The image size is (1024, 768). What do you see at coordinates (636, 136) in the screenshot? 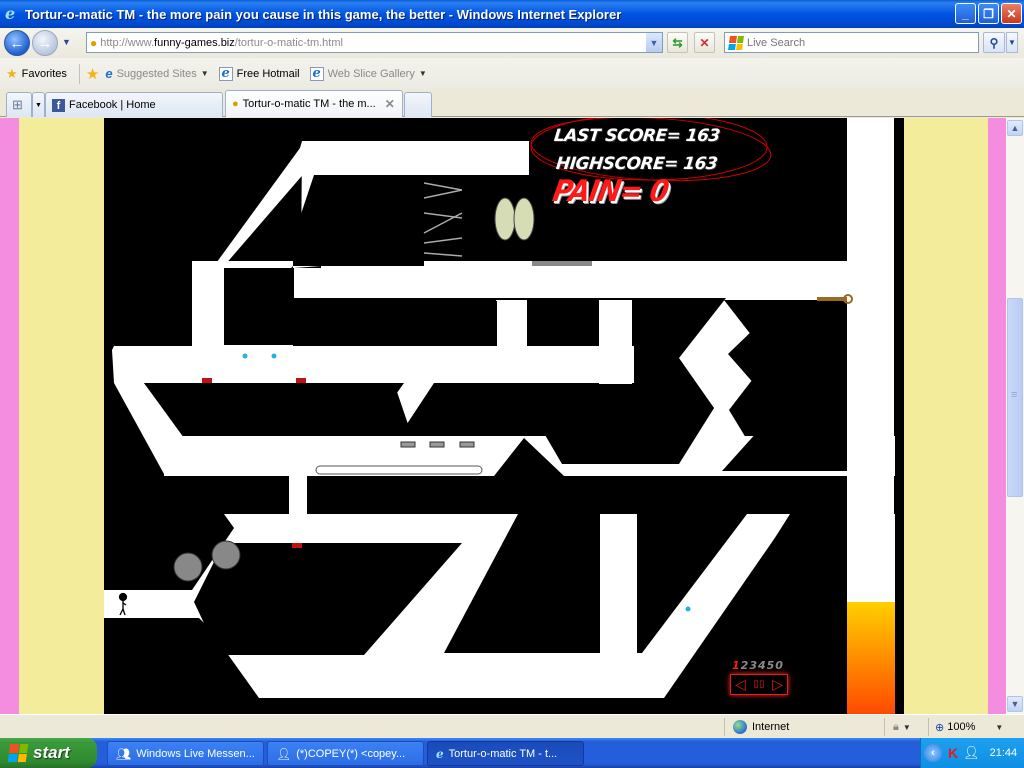
I see `last-score-label: LAST SCORE= 163` at bounding box center [636, 136].